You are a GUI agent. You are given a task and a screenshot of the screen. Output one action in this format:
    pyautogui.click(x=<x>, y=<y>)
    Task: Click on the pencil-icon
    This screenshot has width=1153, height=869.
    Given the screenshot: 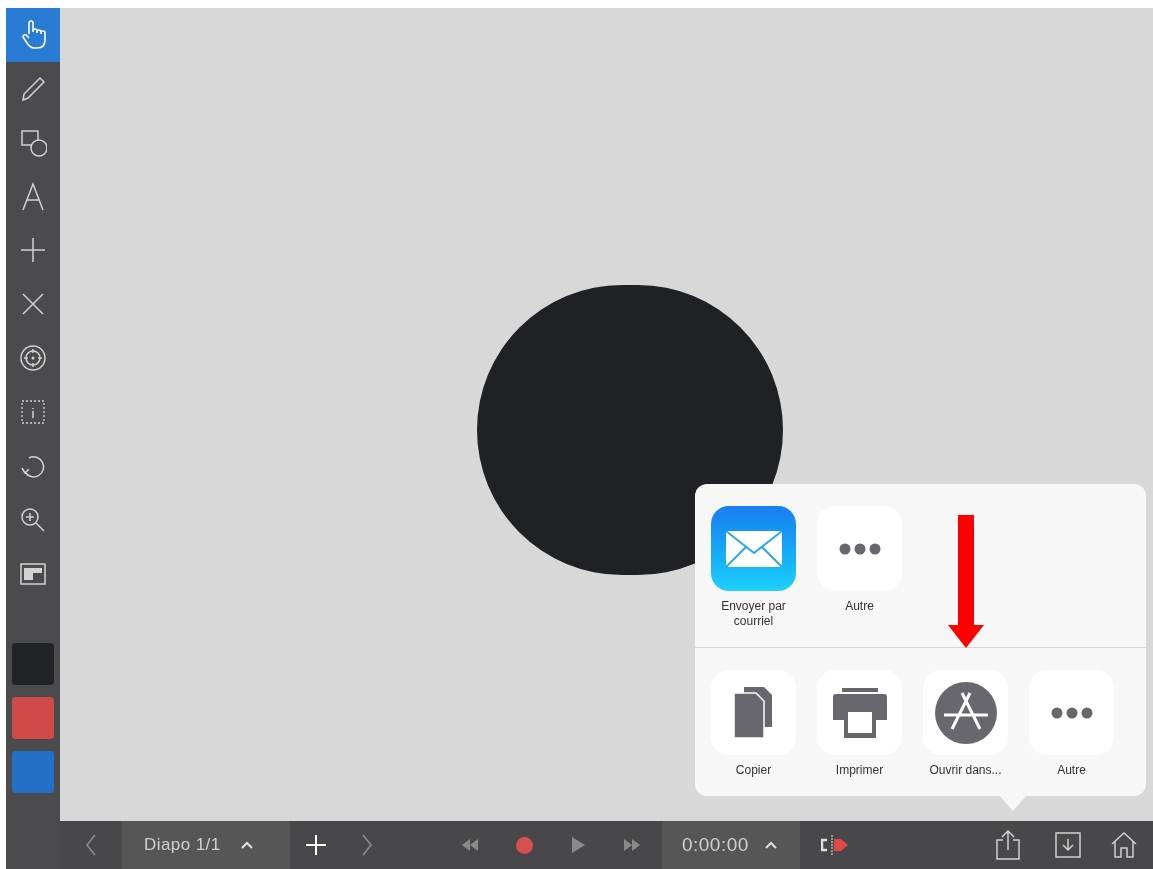 What is the action you would take?
    pyautogui.click(x=33, y=89)
    